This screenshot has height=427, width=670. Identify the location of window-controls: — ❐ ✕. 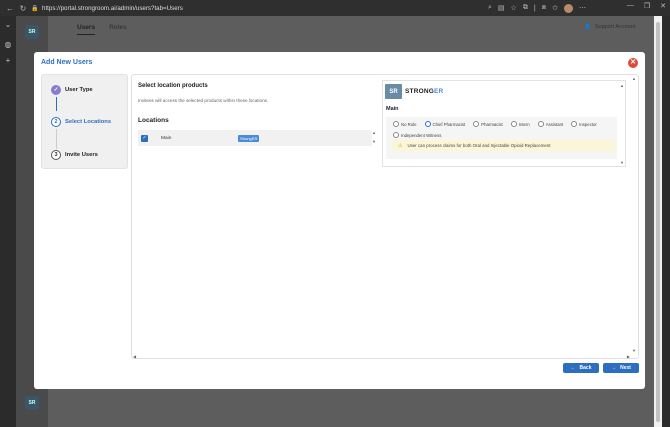
(646, 6).